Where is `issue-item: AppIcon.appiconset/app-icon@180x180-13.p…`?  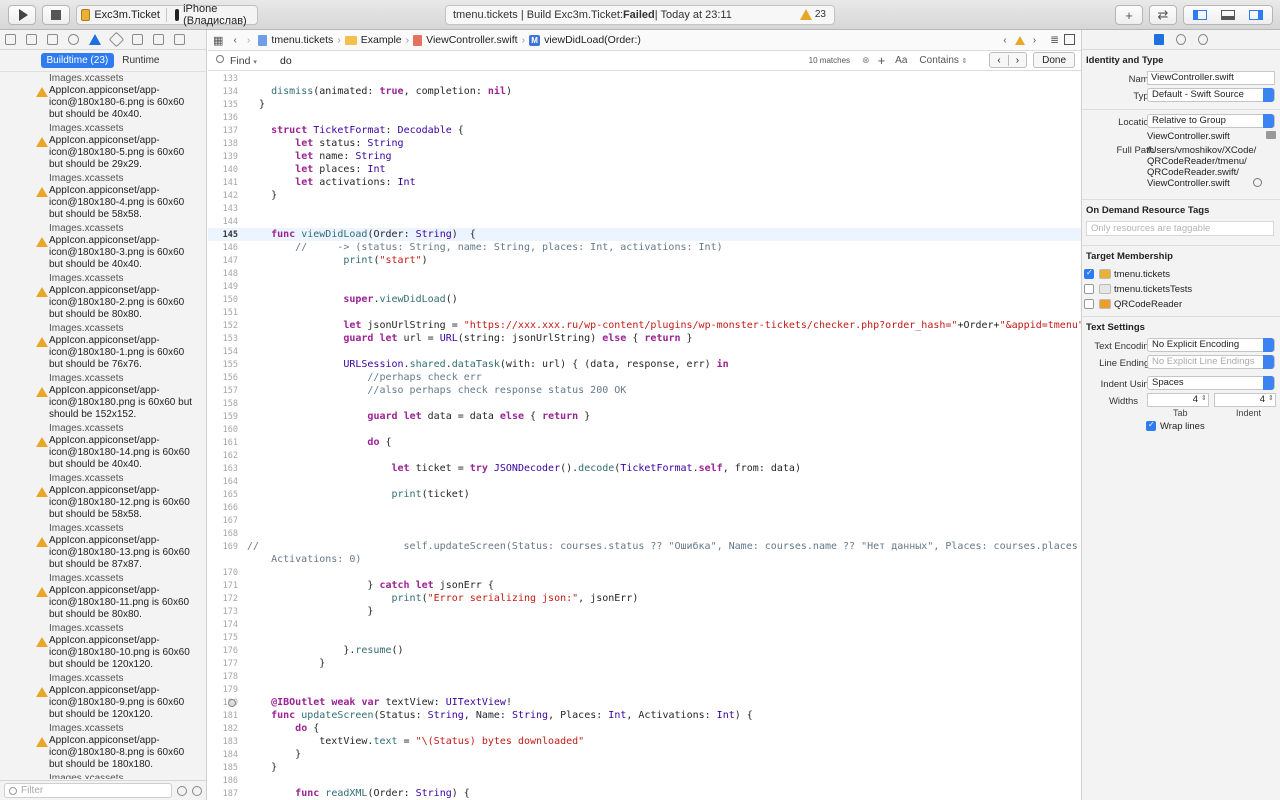
issue-item: AppIcon.appiconset/app-icon@180x180-13.p… is located at coordinates (103, 553).